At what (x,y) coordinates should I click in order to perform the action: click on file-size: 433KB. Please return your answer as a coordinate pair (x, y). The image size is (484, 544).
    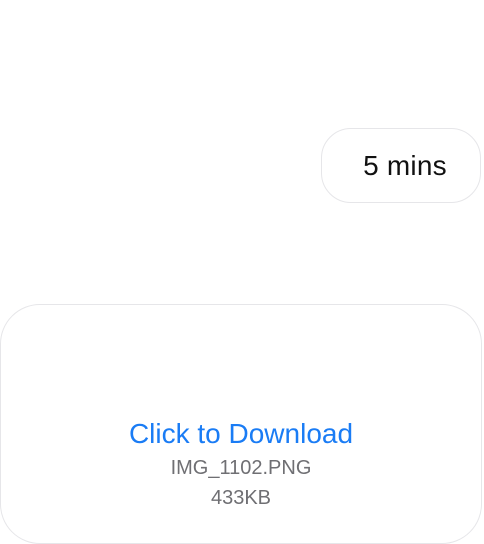
    Looking at the image, I should click on (241, 498).